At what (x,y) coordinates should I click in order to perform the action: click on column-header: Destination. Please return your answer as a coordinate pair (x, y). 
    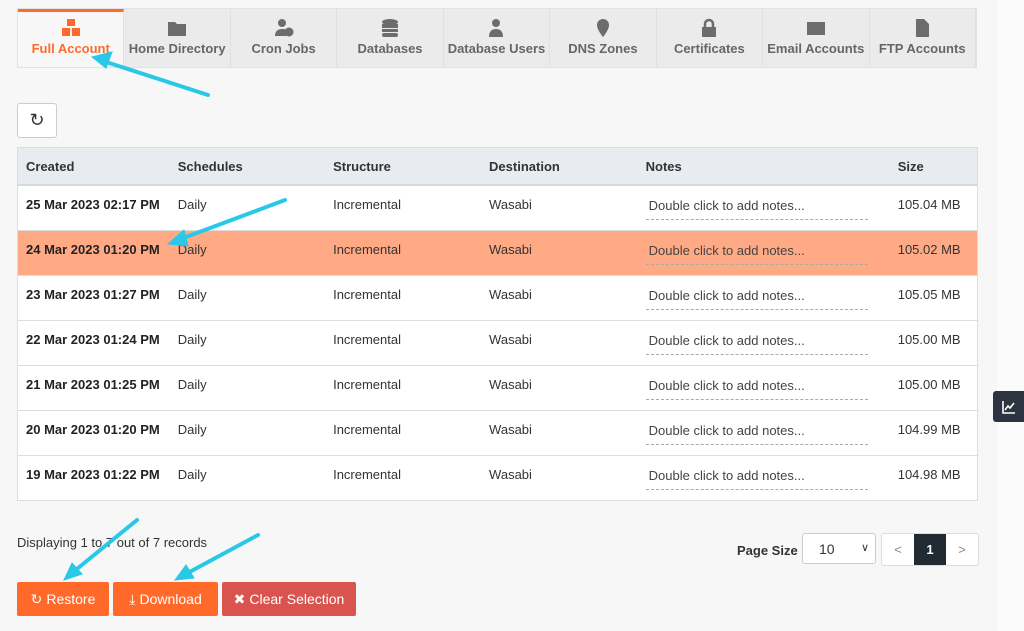
    Looking at the image, I should click on (559, 166).